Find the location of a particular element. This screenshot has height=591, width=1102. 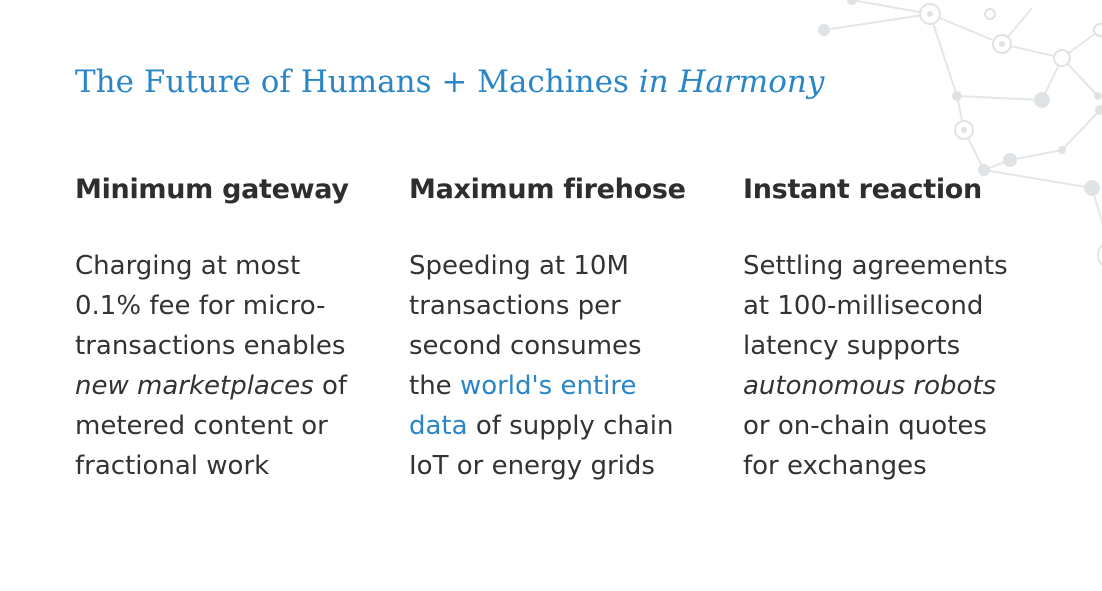

column-heading: Minimum gateway is located at coordinates (212, 189).